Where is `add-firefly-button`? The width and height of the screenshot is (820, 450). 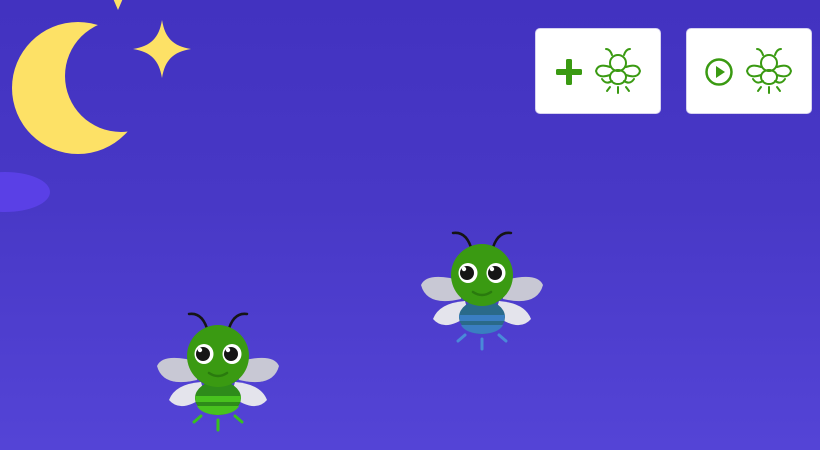 add-firefly-button is located at coordinates (598, 71).